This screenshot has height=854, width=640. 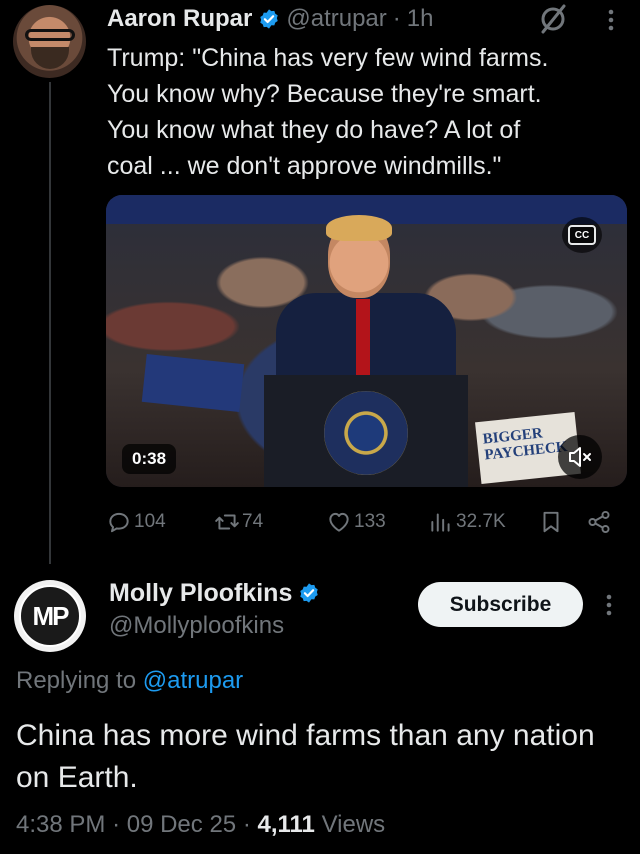 What do you see at coordinates (336, 19) in the screenshot?
I see `author-handle: @atrupar` at bounding box center [336, 19].